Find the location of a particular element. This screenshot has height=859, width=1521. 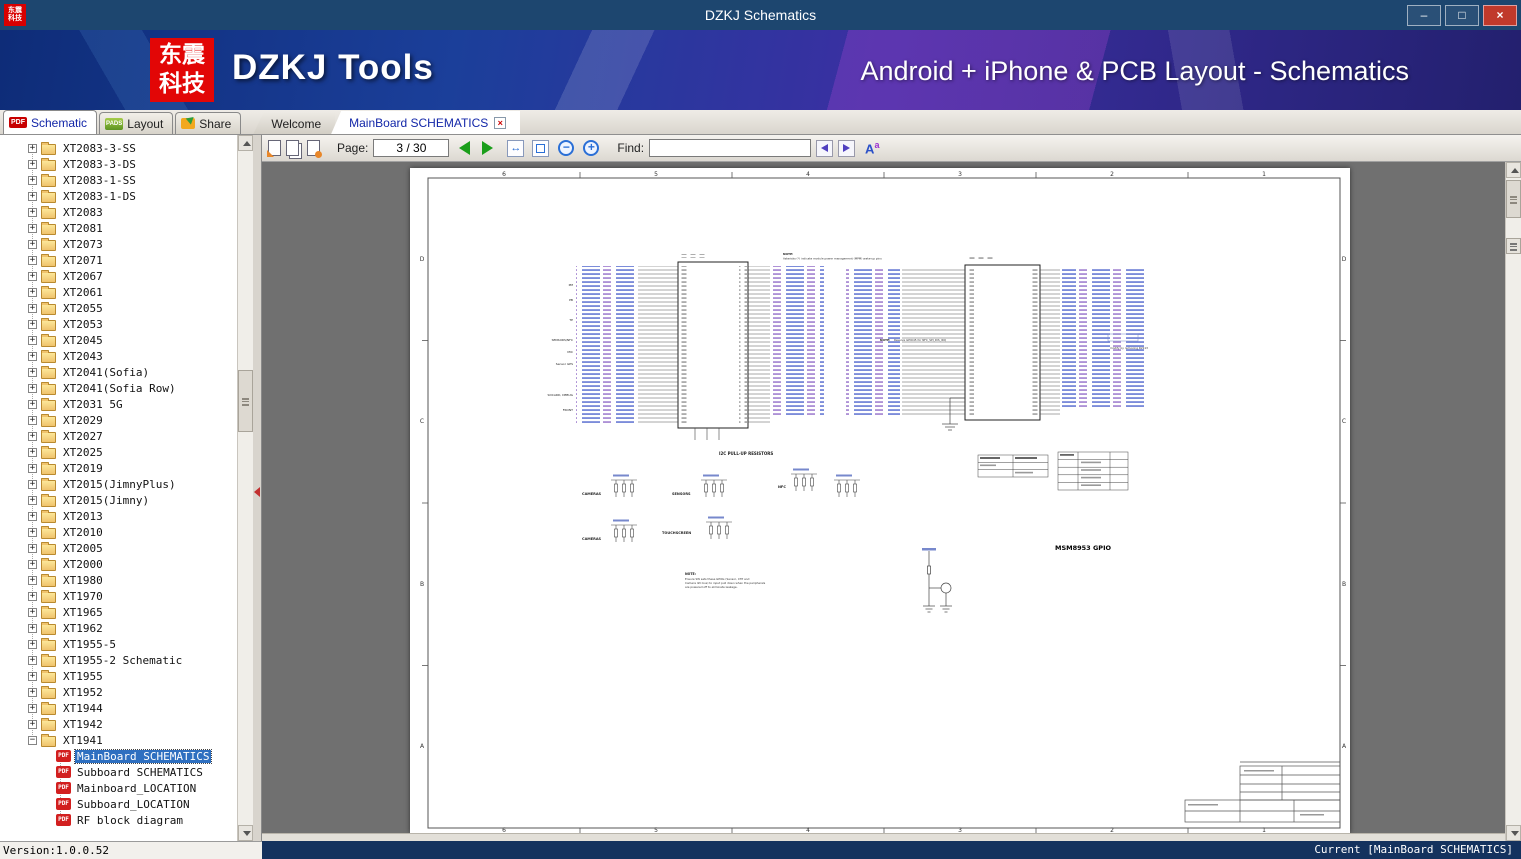

folder-item: + XT1980 is located at coordinates (118, 580).